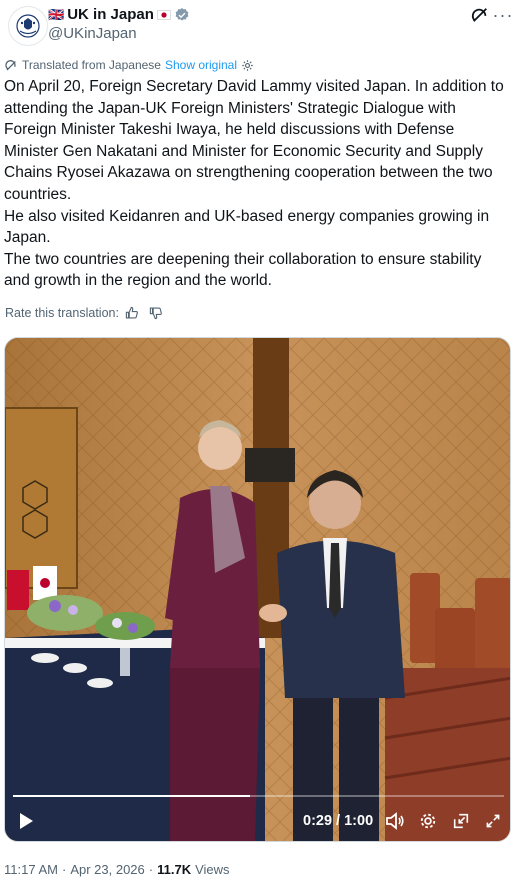  What do you see at coordinates (480, 15) in the screenshot?
I see `grok-icon` at bounding box center [480, 15].